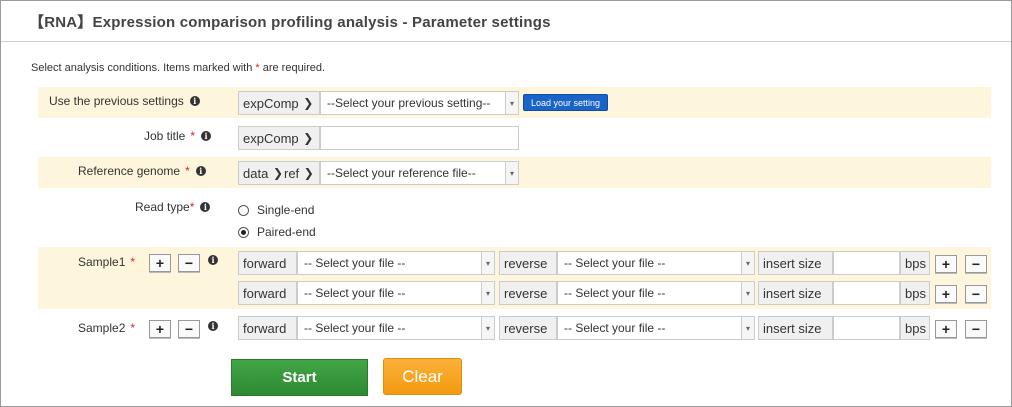  I want to click on title-divider, so click(506, 41).